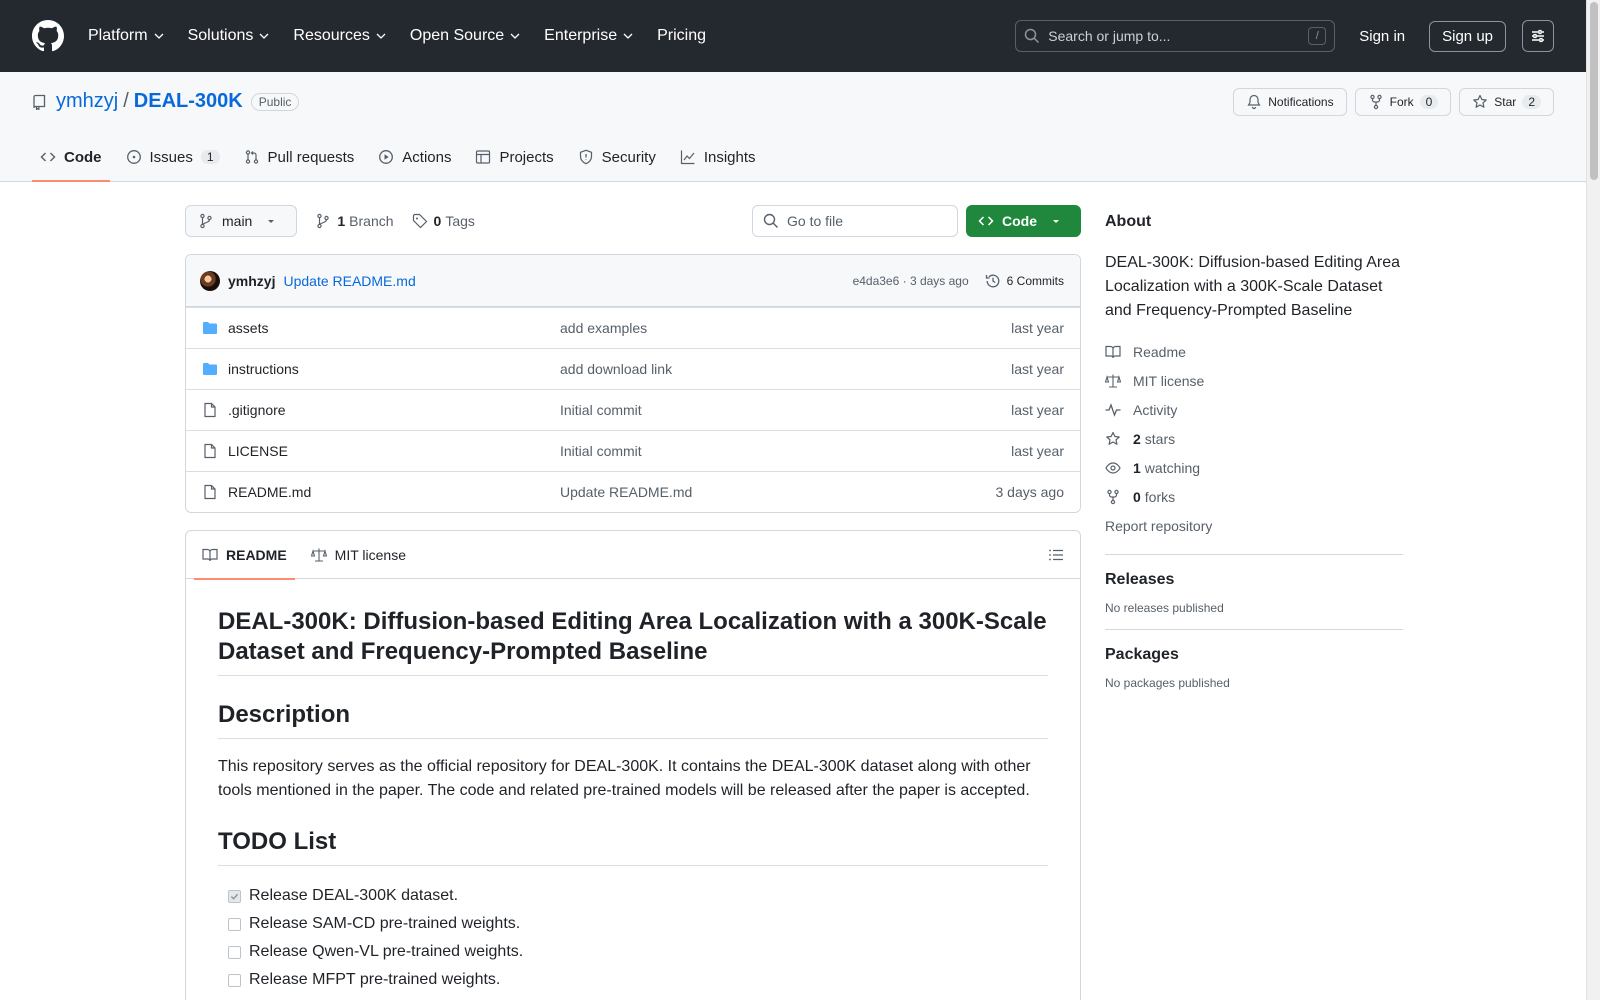 The height and width of the screenshot is (1000, 1600). I want to click on scrollbar-thumb, so click(1594, 91).